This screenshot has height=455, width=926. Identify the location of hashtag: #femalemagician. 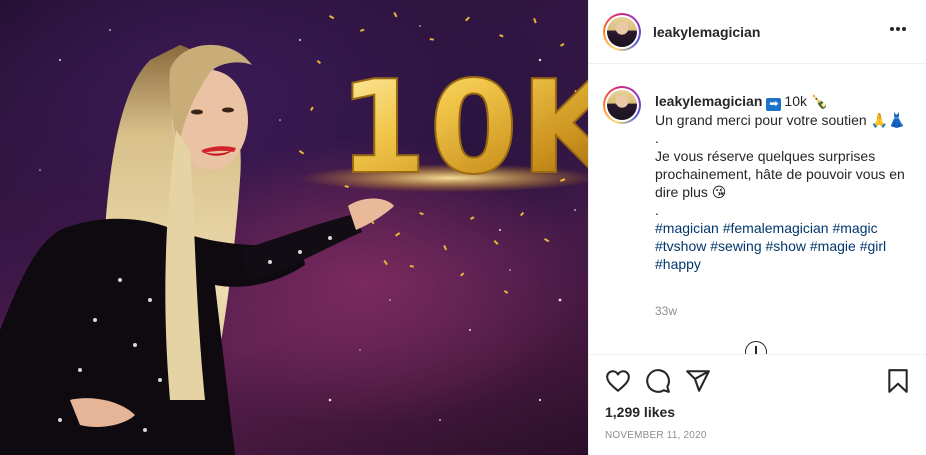
(776, 228).